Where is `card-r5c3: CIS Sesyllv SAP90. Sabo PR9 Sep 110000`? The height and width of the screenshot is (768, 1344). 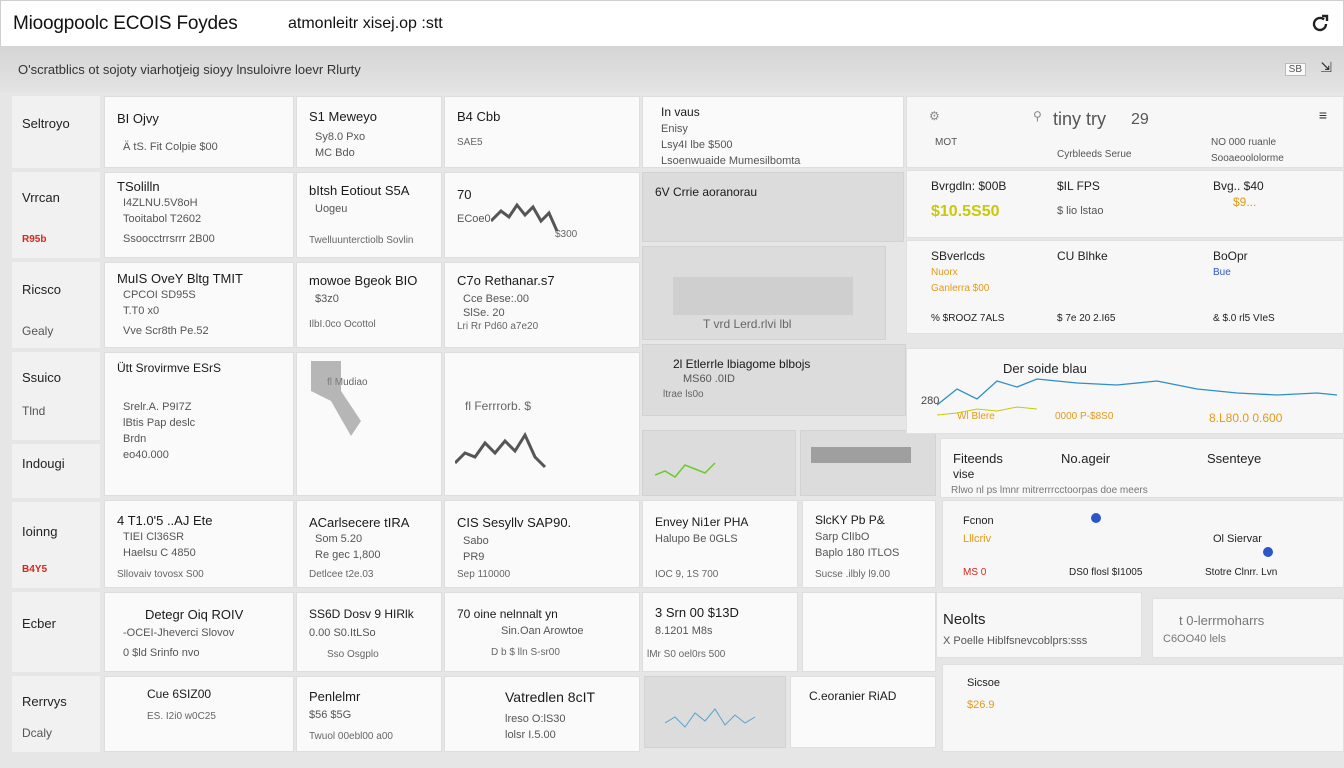 card-r5c3: CIS Sesyllv SAP90. Sabo PR9 Sep 110000 is located at coordinates (542, 544).